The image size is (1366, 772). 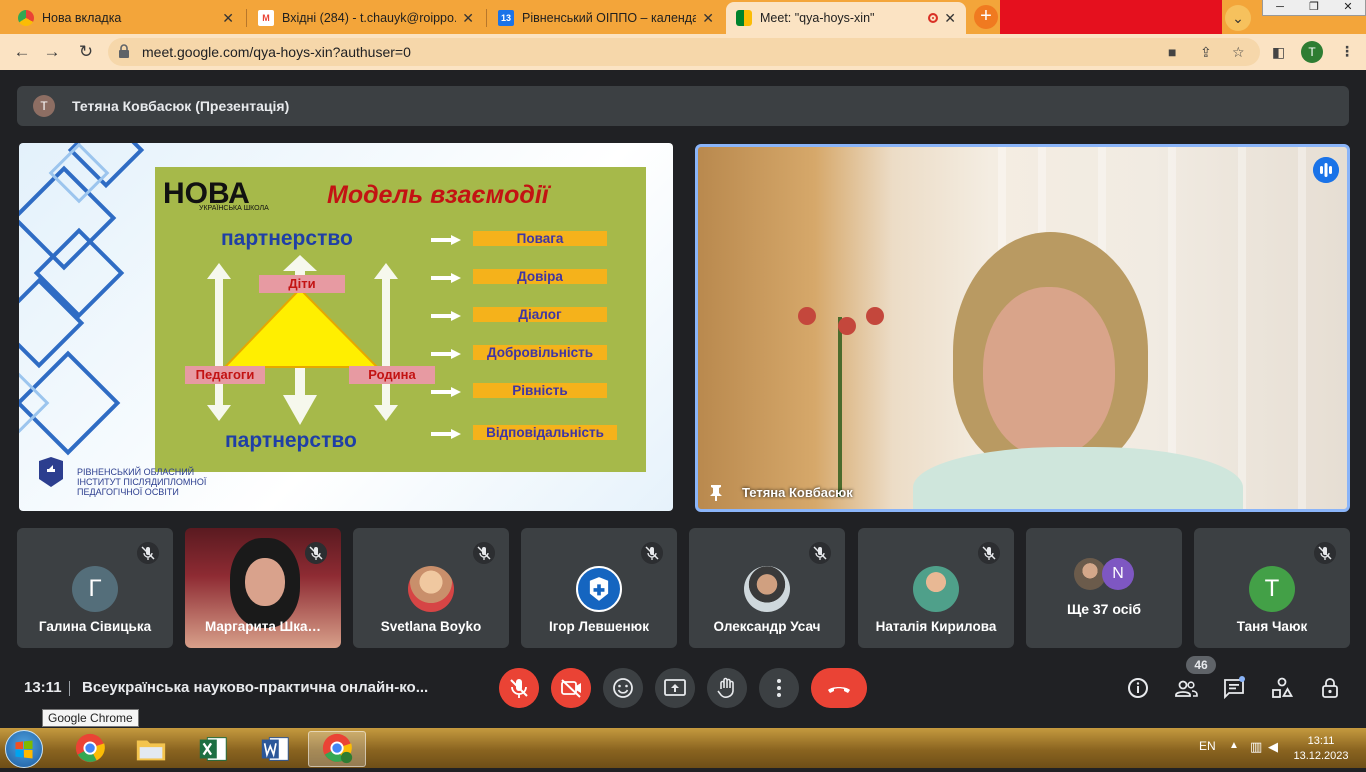 I want to click on activities-icon, so click(x=1282, y=688).